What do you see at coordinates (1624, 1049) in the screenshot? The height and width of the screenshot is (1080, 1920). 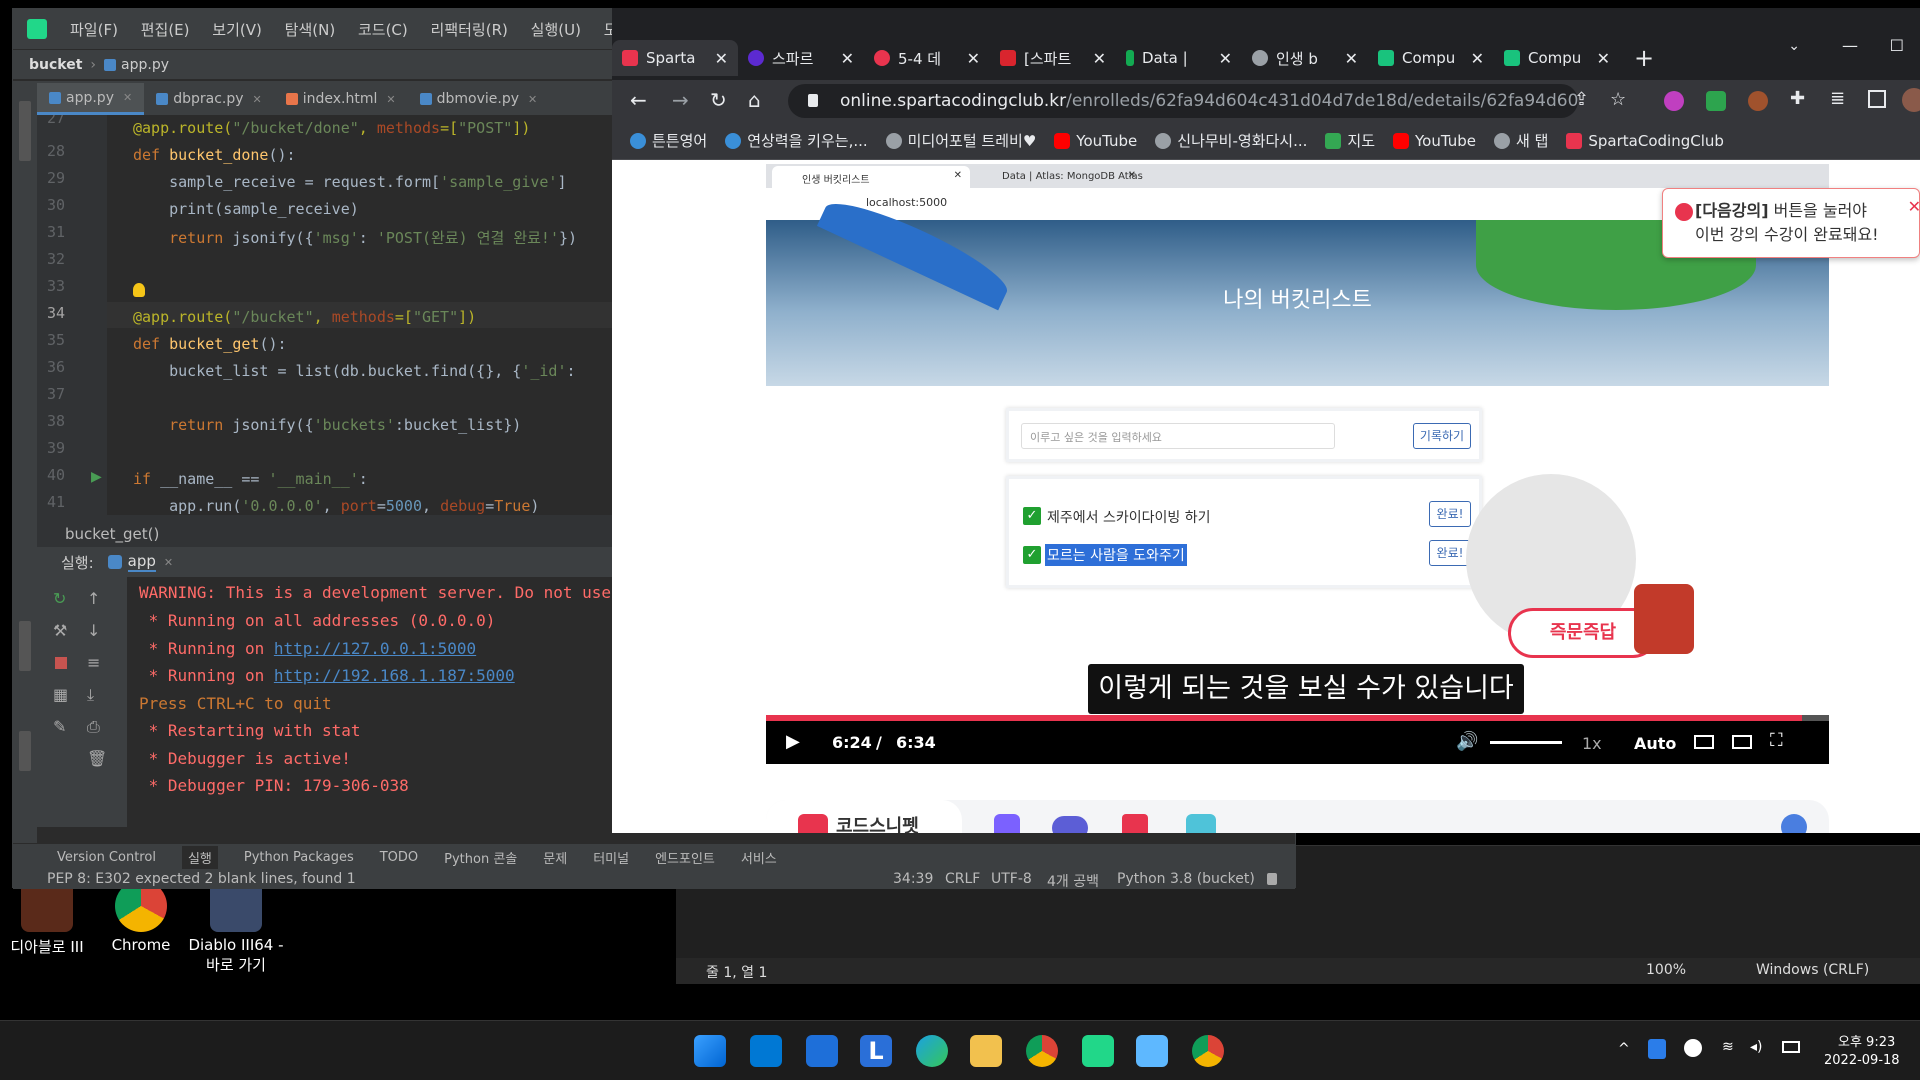 I see `chevron-up-icon: ^` at bounding box center [1624, 1049].